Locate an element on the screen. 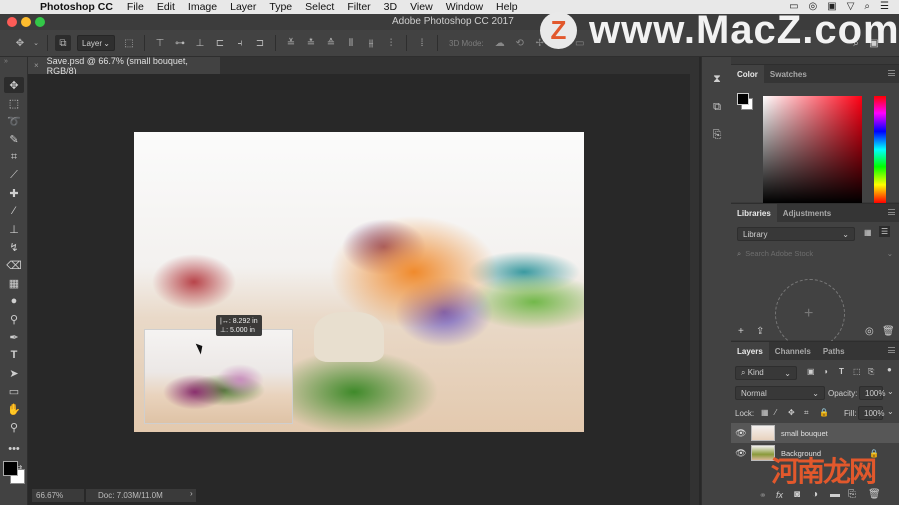 This screenshot has height=505, width=899. creative-cloud-icon: ◎ is located at coordinates (869, 331).